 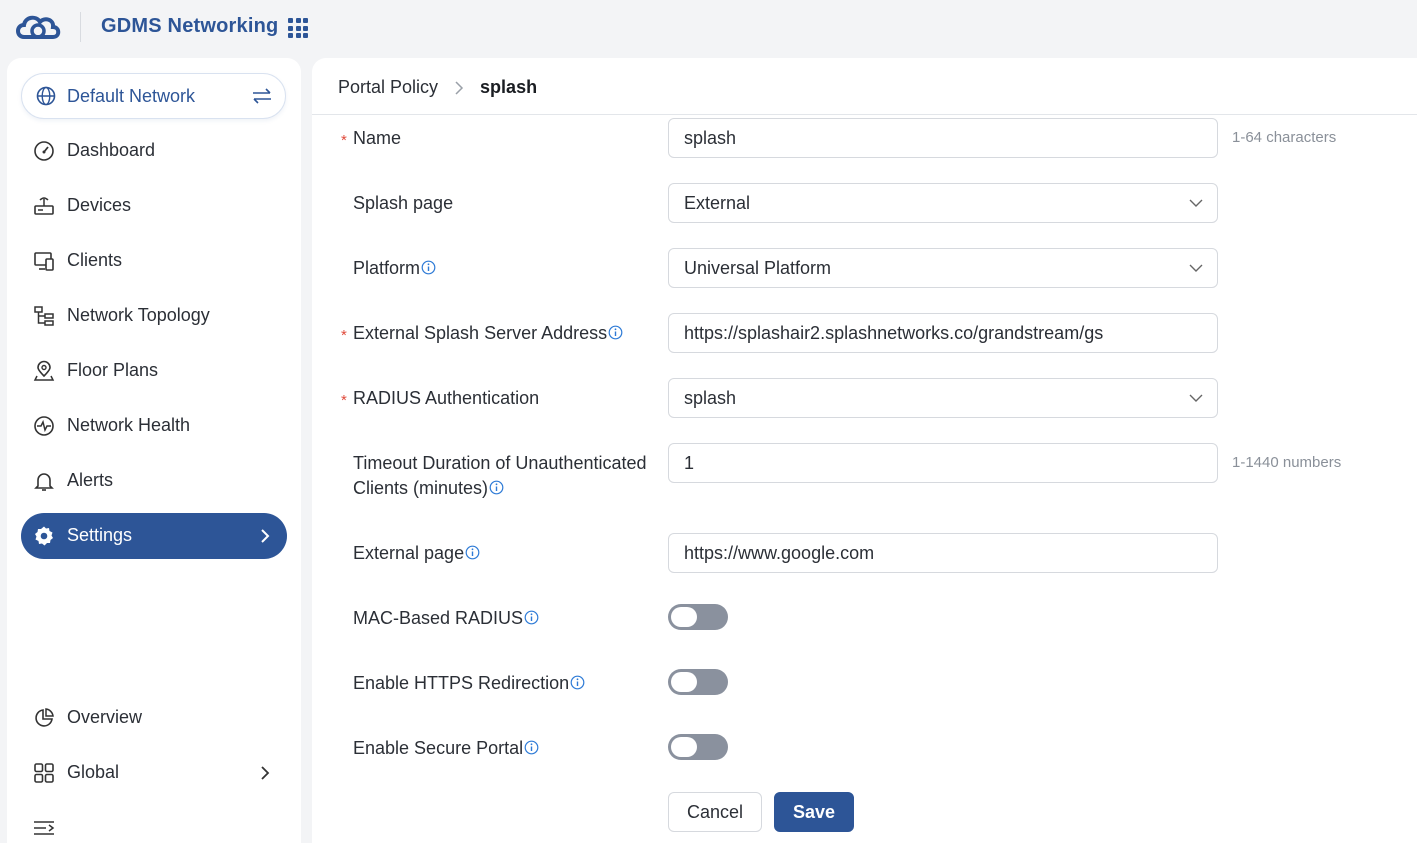 What do you see at coordinates (943, 553) in the screenshot?
I see `external-page-input: https://www.google.com` at bounding box center [943, 553].